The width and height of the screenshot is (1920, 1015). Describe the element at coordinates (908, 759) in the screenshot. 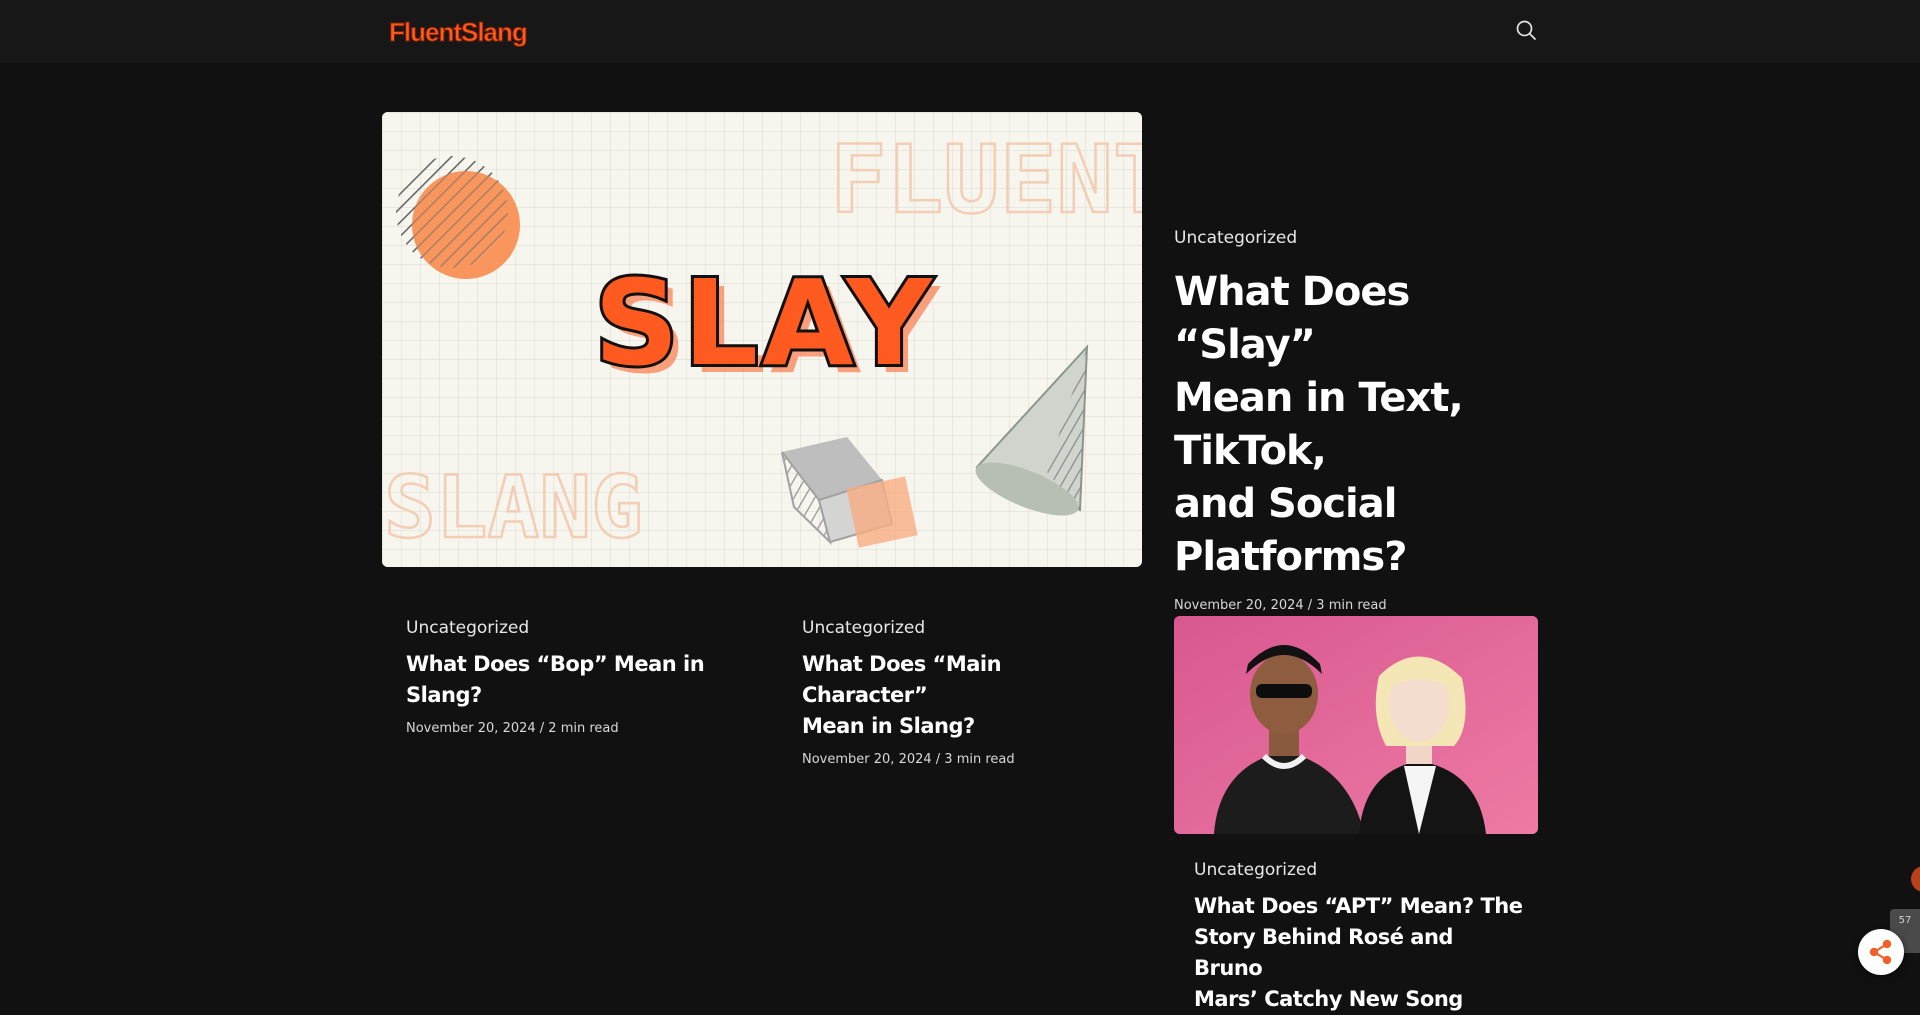

I see `post-meta: November 20, 2024 / 3 min read` at that location.